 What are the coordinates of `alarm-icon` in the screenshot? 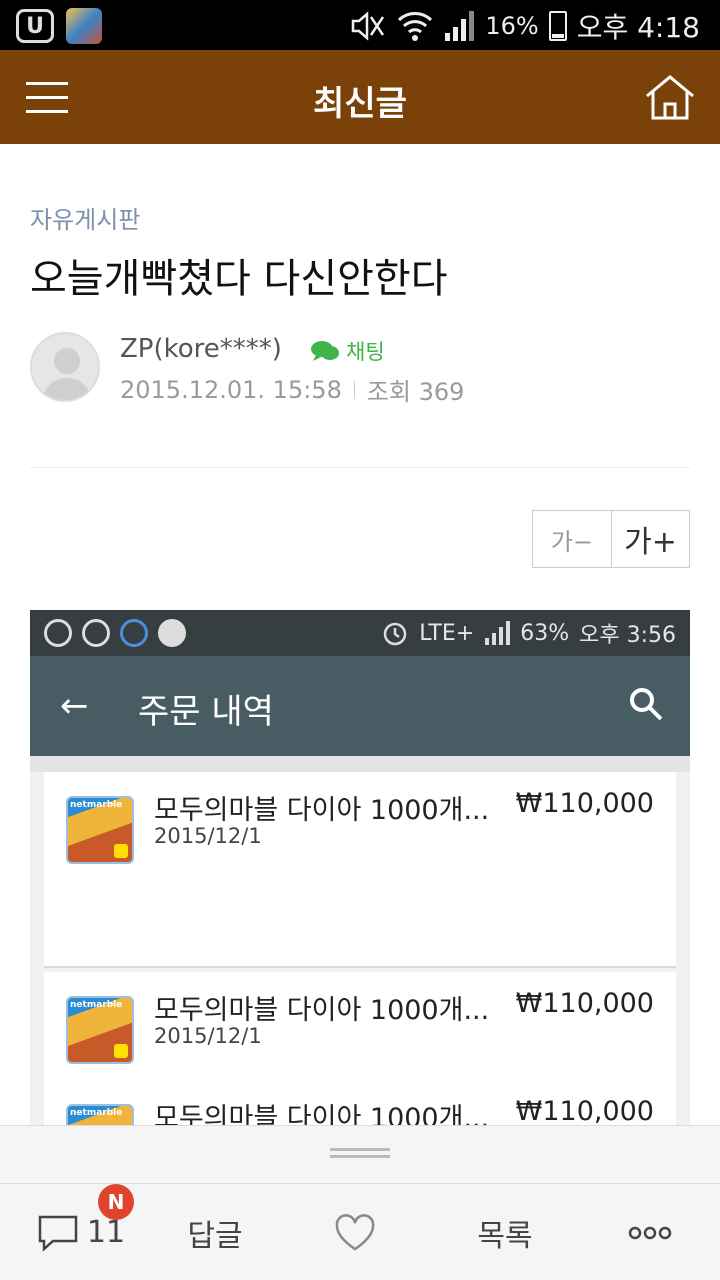 It's located at (395, 634).